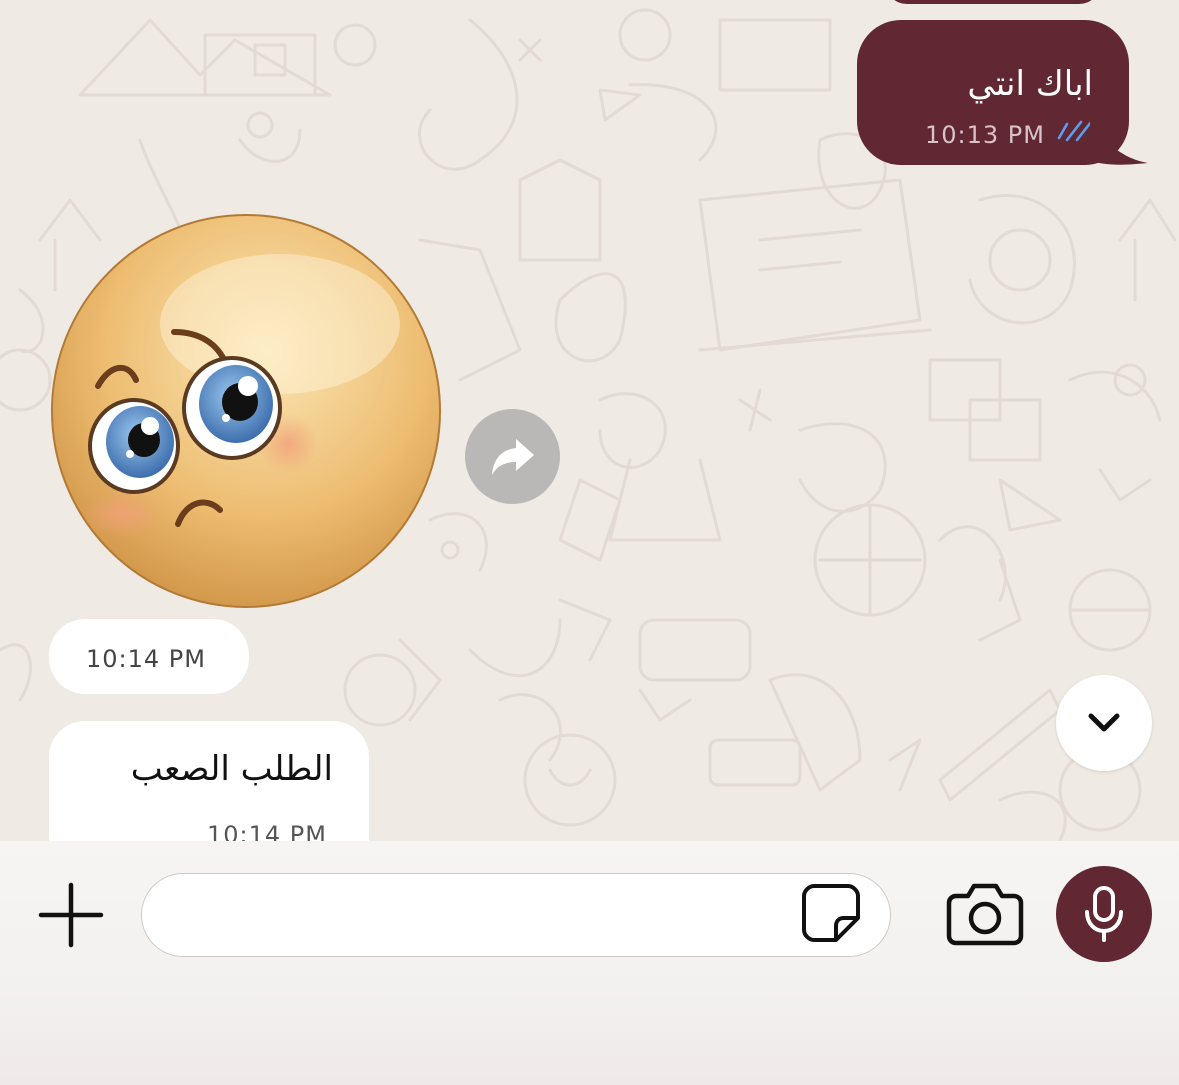 Image resolution: width=1179 pixels, height=1085 pixels. What do you see at coordinates (985, 914) in the screenshot?
I see `camera-icon` at bounding box center [985, 914].